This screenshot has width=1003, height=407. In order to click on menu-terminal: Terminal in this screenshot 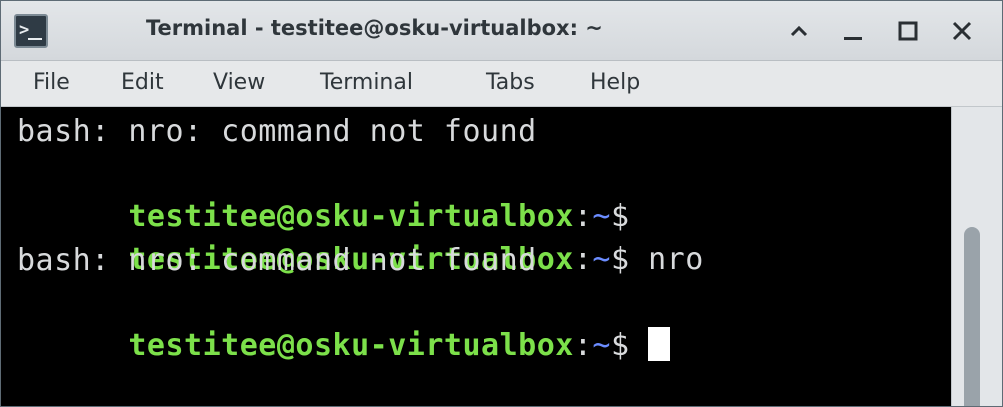, I will do `click(366, 82)`.